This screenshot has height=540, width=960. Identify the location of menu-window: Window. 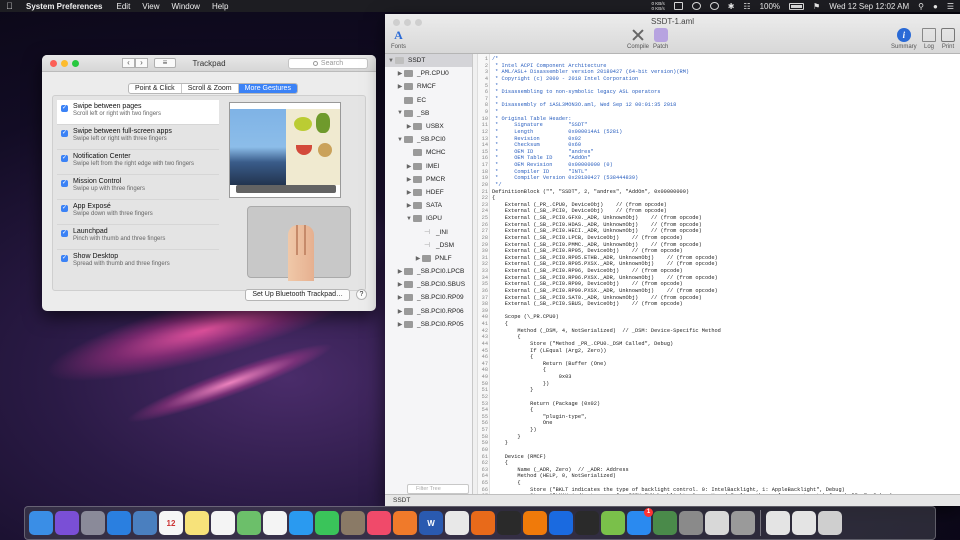
(186, 6).